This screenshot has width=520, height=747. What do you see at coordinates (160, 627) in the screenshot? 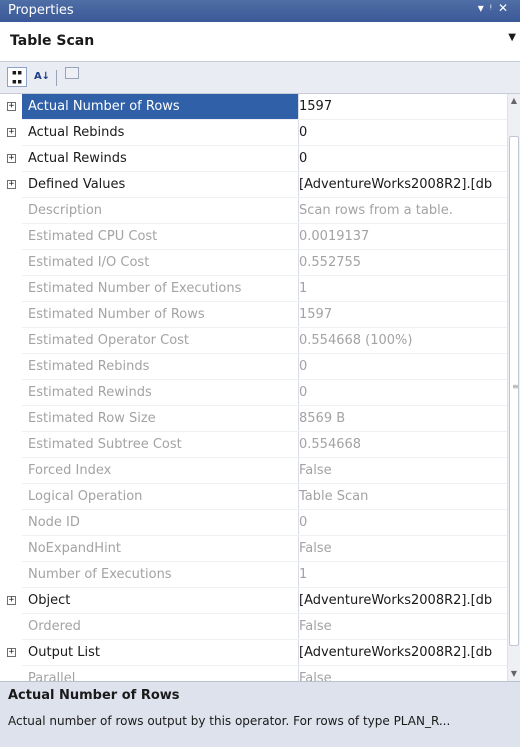
I see `property-name: Ordered` at bounding box center [160, 627].